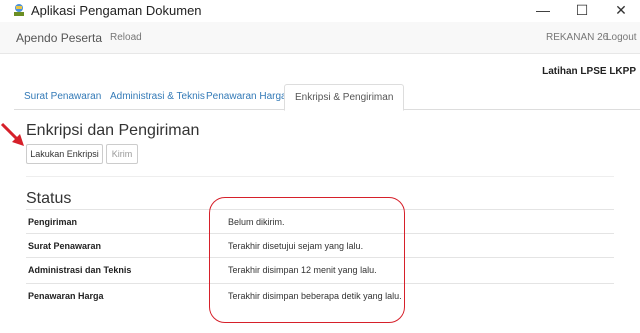 The width and height of the screenshot is (640, 333). What do you see at coordinates (19, 10) in the screenshot?
I see `app-icon` at bounding box center [19, 10].